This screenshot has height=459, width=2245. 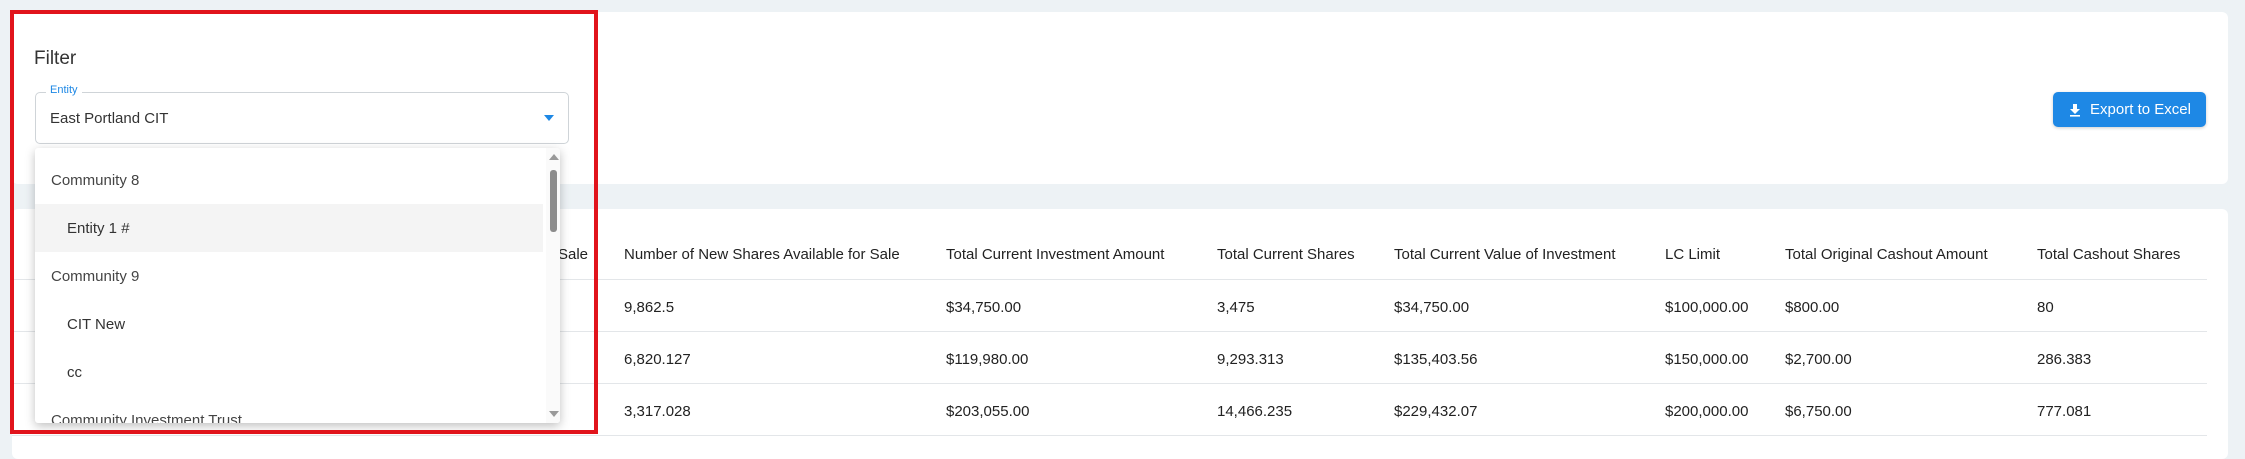 What do you see at coordinates (1818, 359) in the screenshot?
I see `table-cell: $2,700.00` at bounding box center [1818, 359].